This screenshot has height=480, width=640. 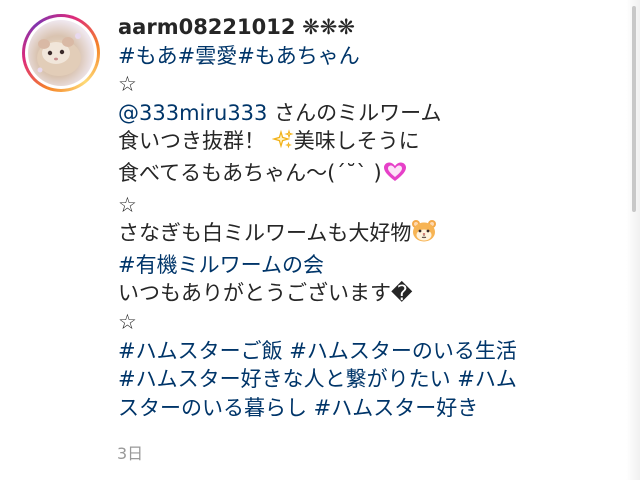 What do you see at coordinates (353, 379) in the screenshot?
I see `hashtag-group-3: #ハムスター好きな人と繋がりたい #ハム` at bounding box center [353, 379].